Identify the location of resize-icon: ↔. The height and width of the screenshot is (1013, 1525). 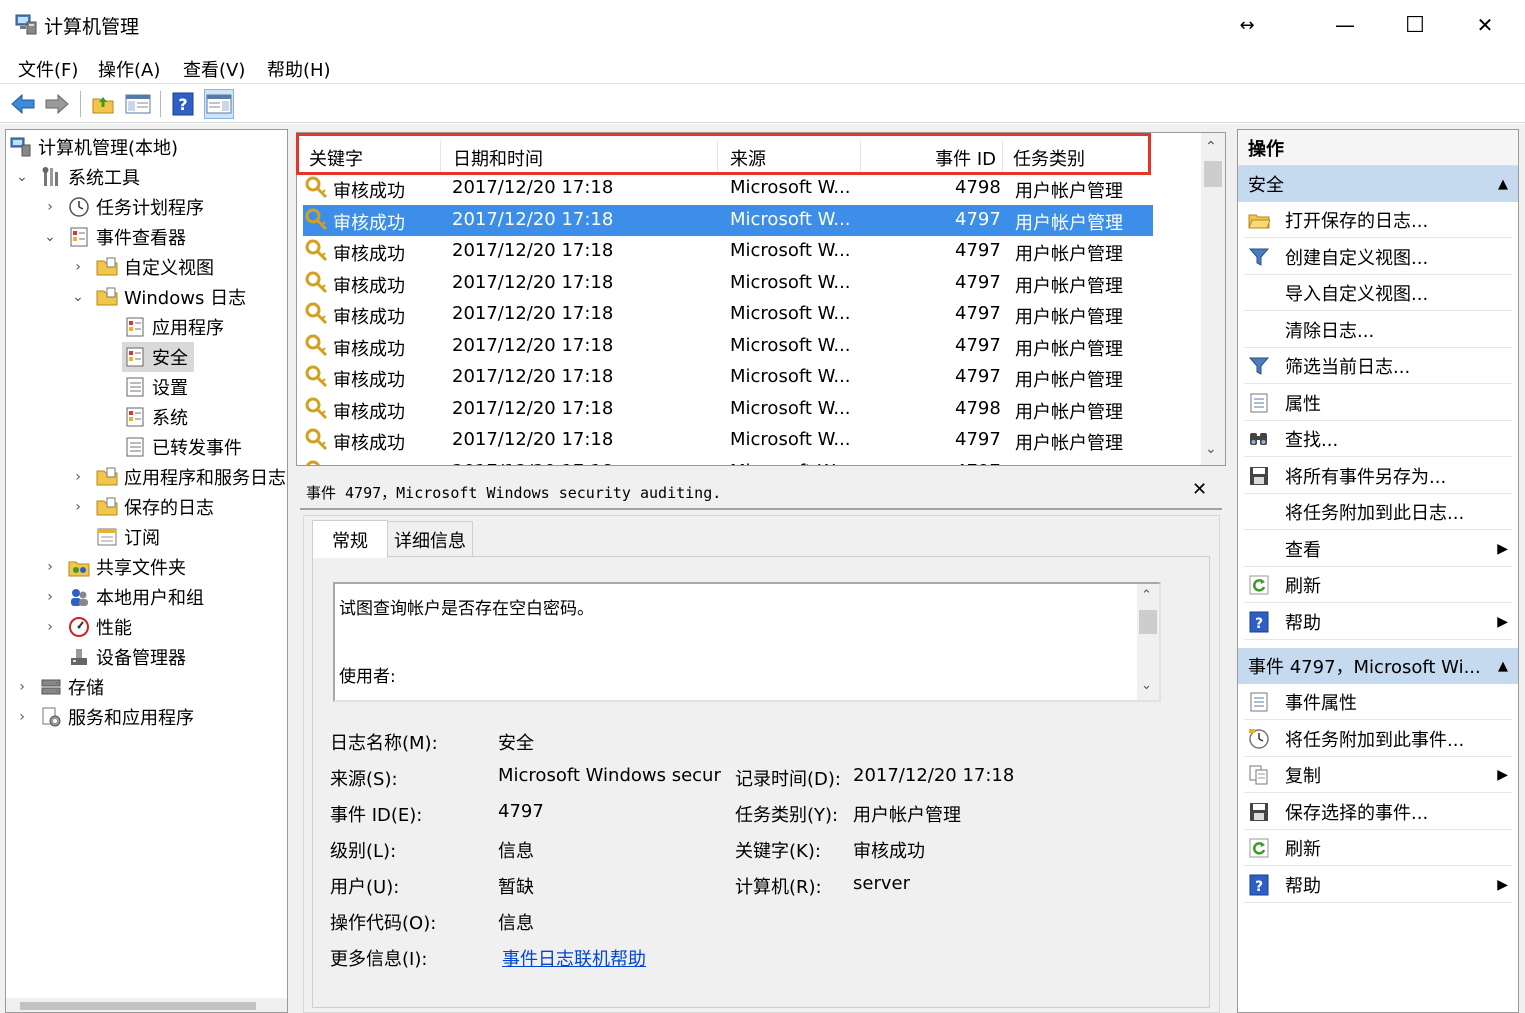
(1247, 25).